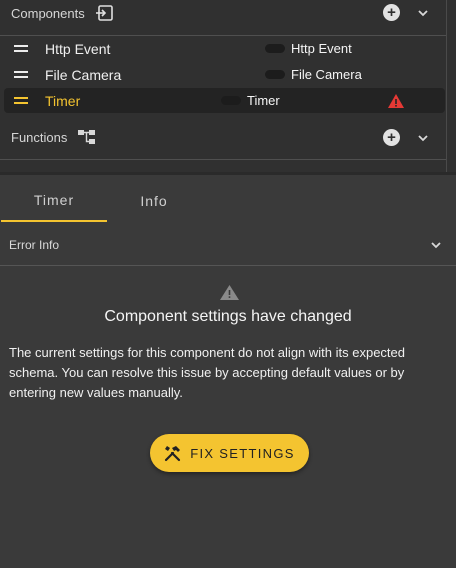 This screenshot has width=456, height=568. Describe the element at coordinates (446, 86) in the screenshot. I see `panel-border` at that location.